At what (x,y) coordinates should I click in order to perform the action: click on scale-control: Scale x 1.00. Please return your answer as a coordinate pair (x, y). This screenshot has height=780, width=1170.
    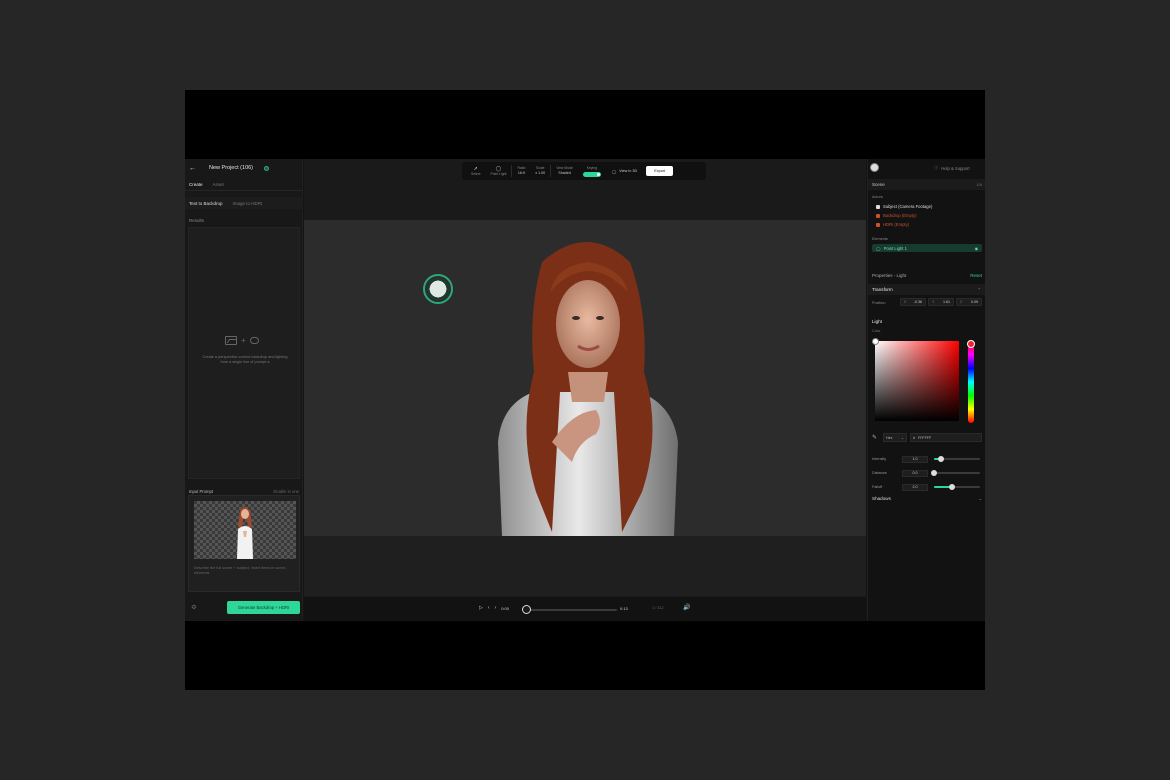
    Looking at the image, I should click on (540, 171).